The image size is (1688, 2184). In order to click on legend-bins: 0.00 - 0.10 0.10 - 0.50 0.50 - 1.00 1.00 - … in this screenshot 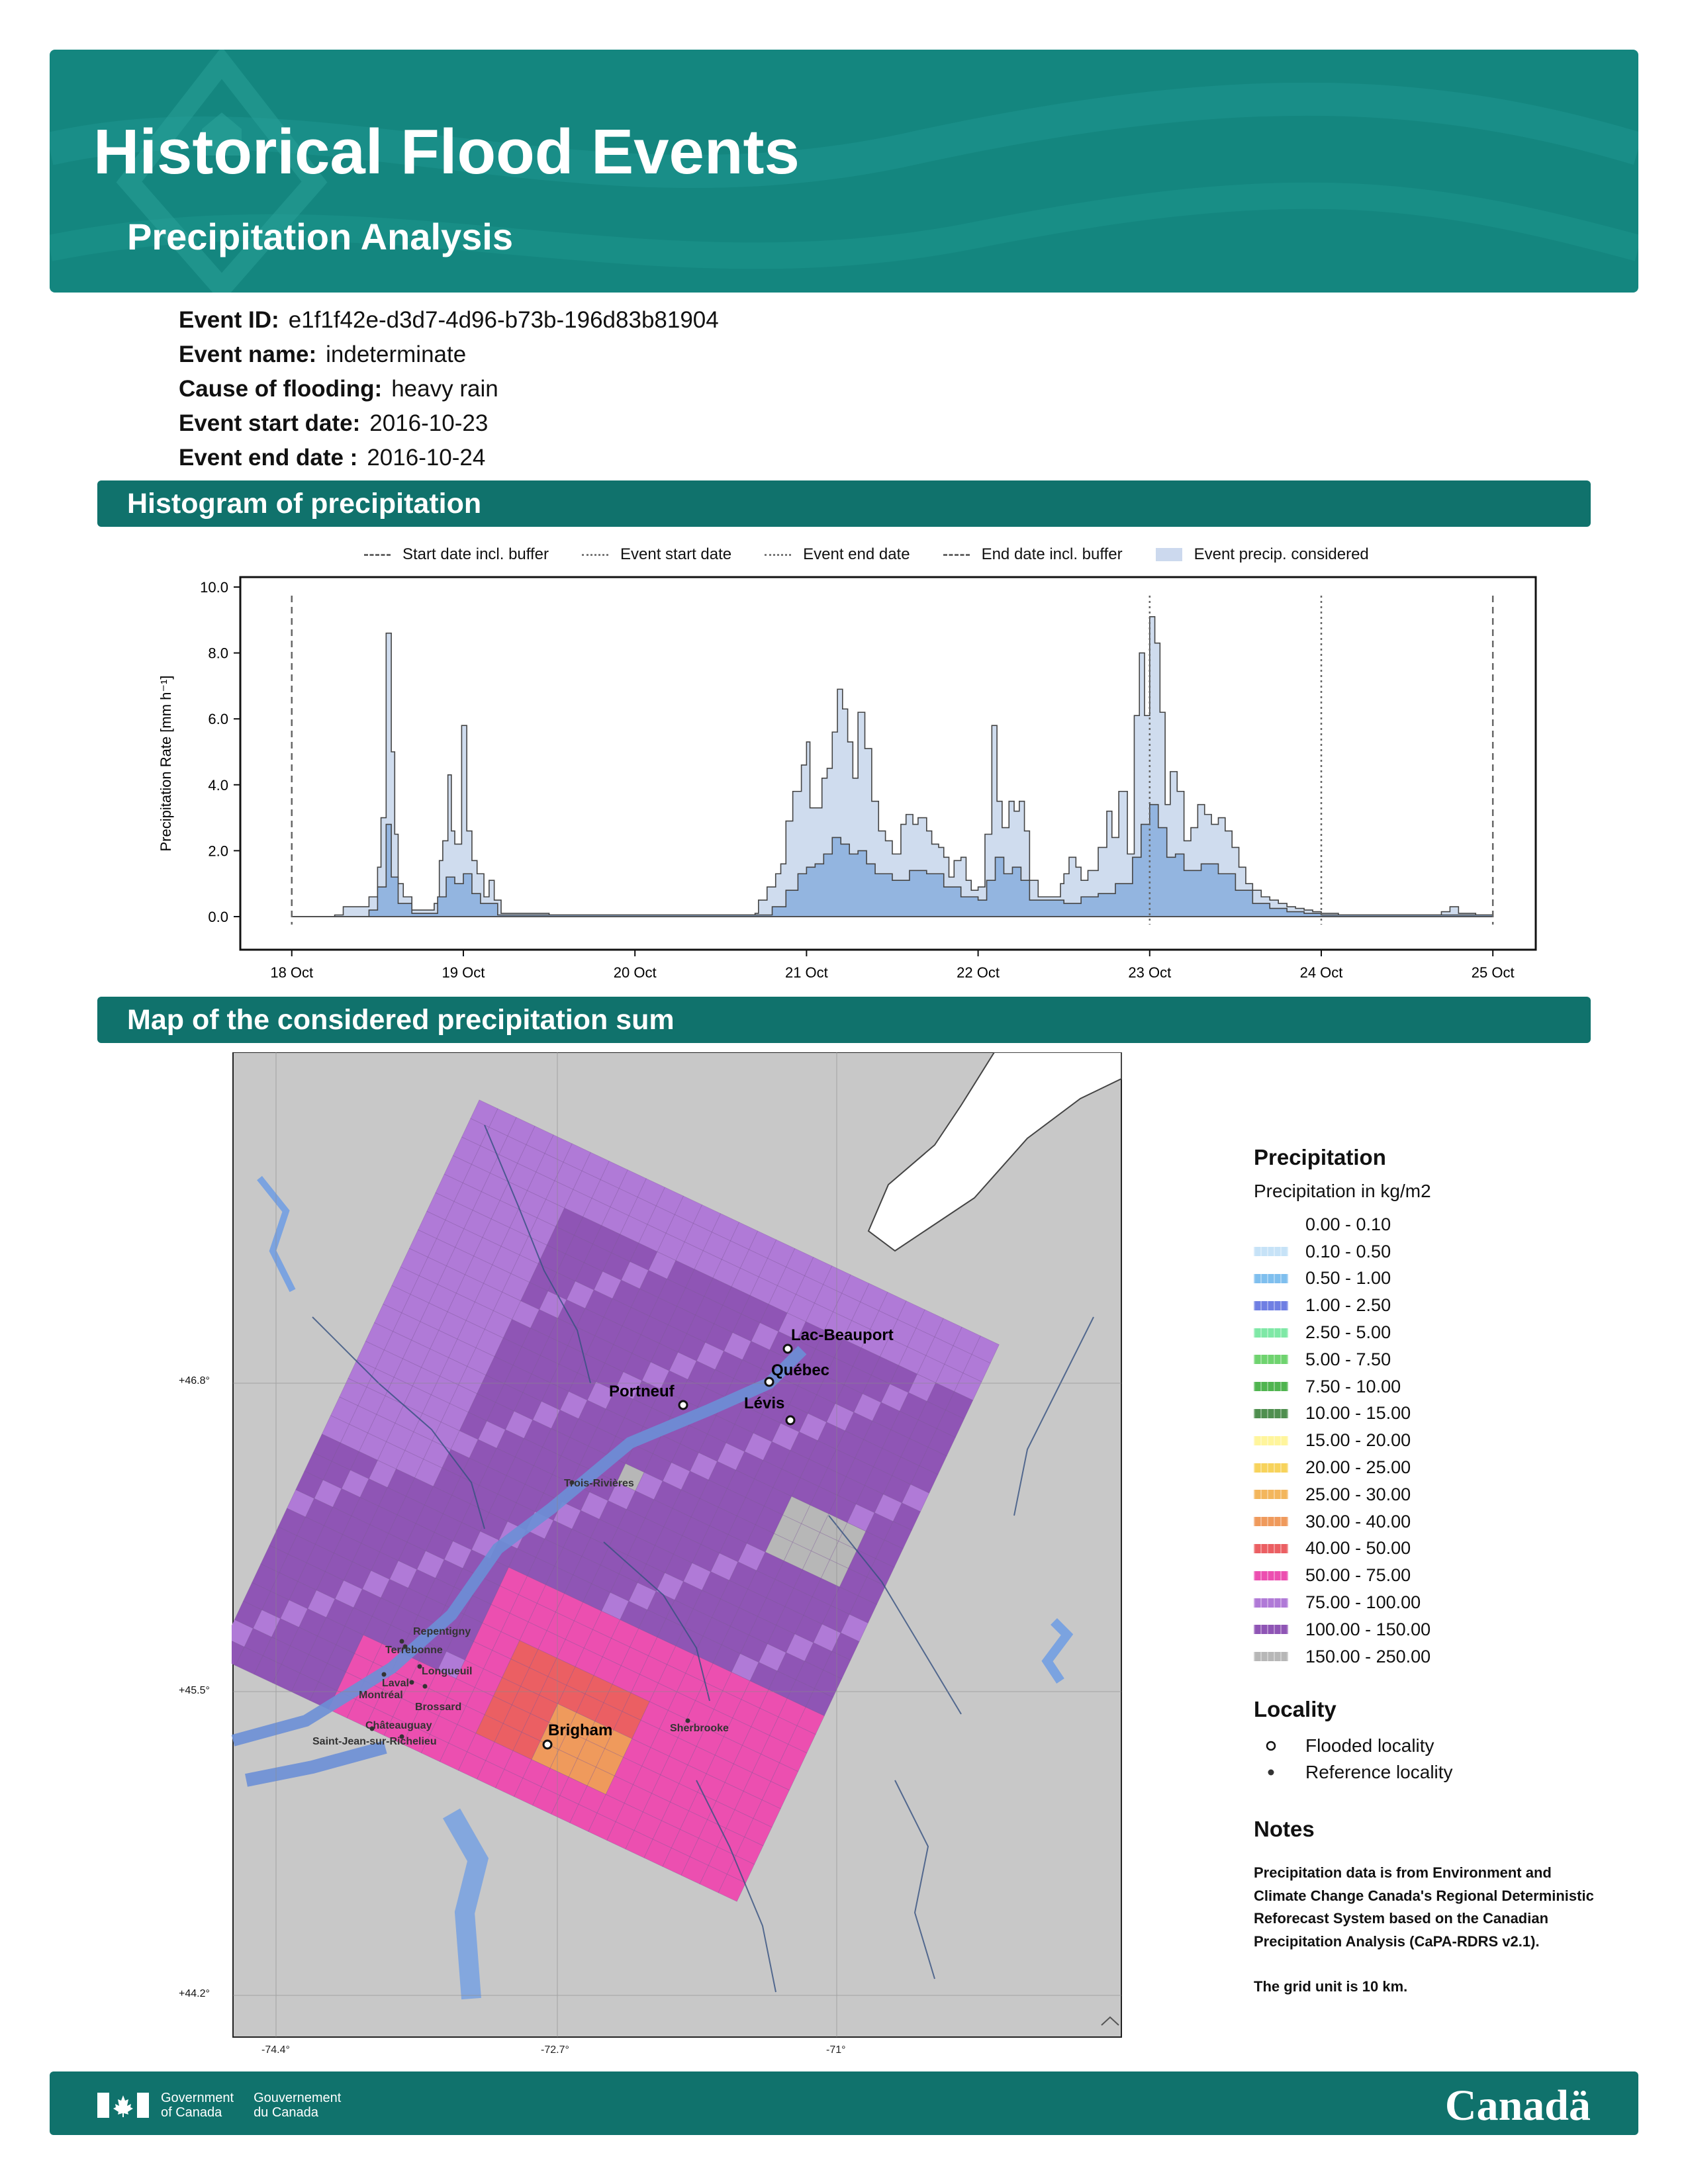, I will do `click(1426, 1440)`.